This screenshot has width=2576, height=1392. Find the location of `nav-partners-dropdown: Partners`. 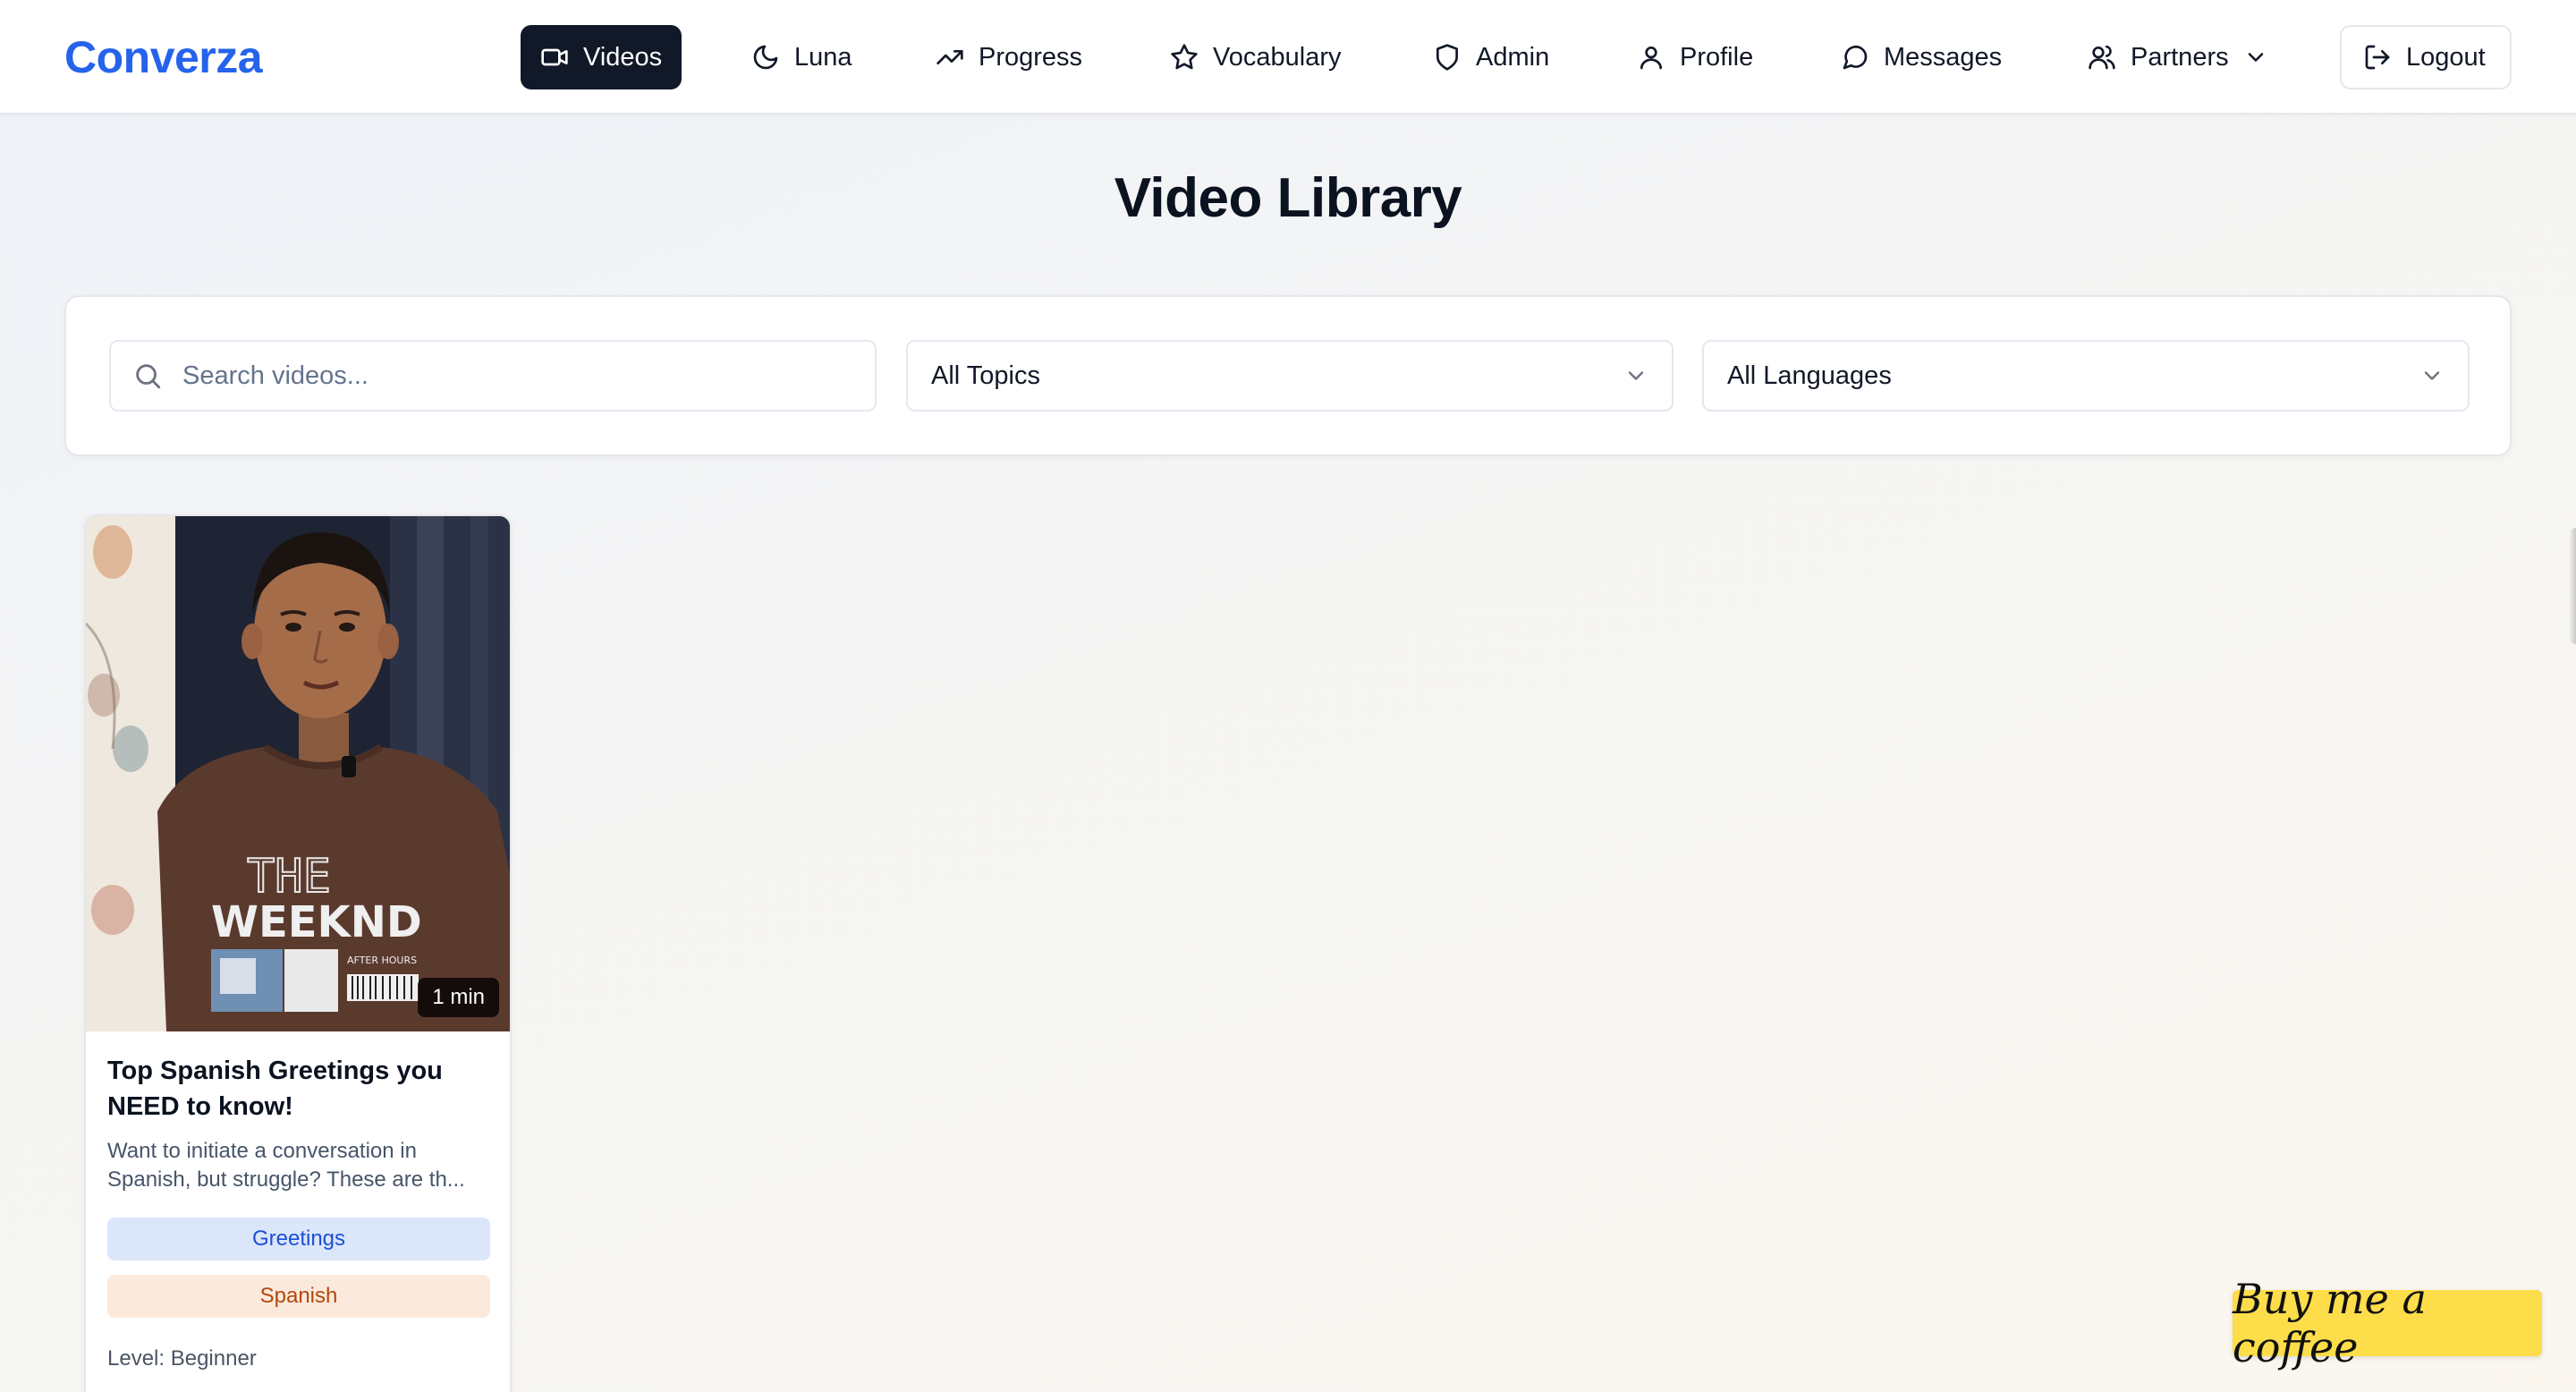

nav-partners-dropdown: Partners is located at coordinates (2178, 57).